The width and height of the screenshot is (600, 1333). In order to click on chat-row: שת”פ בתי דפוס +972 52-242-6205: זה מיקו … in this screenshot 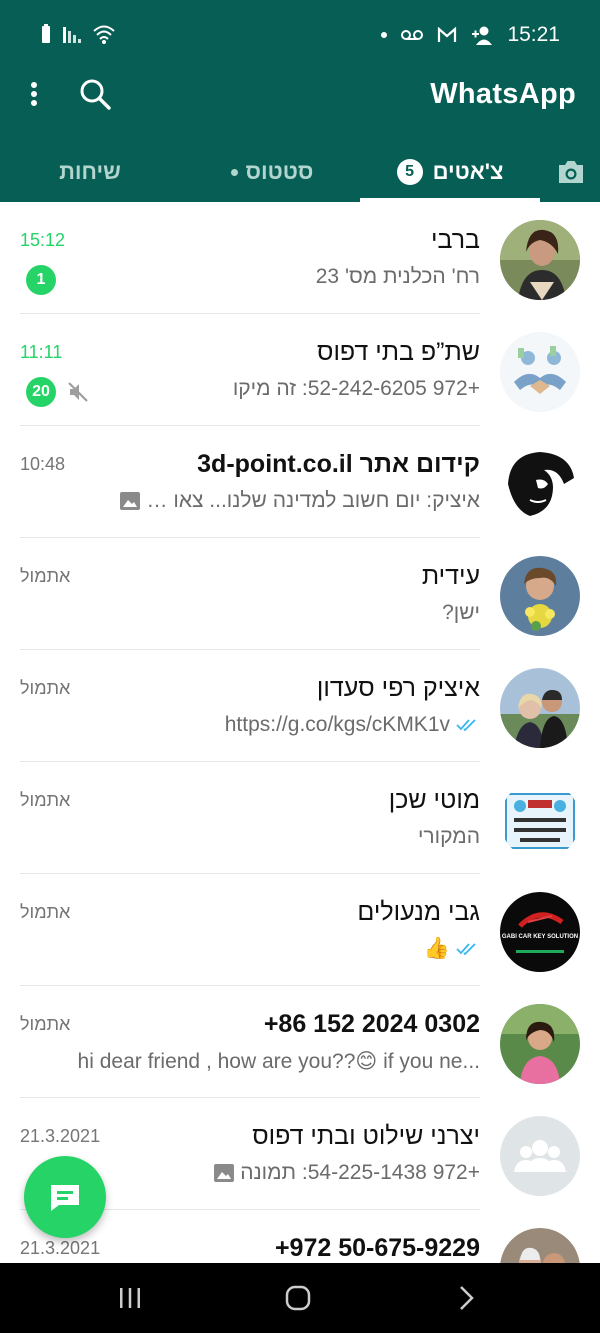, I will do `click(300, 370)`.